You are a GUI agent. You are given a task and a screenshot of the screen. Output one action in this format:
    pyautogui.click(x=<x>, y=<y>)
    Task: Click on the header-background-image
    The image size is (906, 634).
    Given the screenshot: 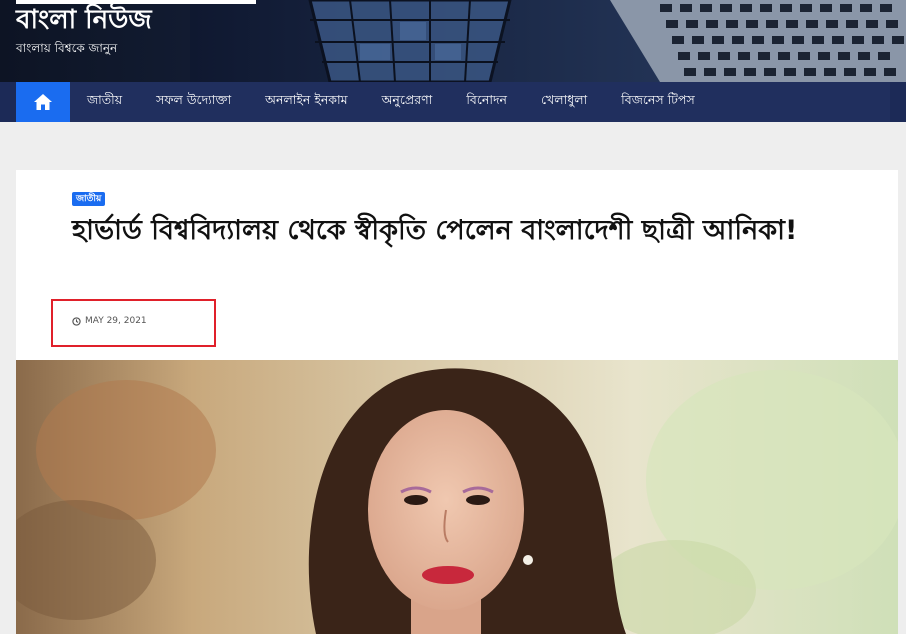 What is the action you would take?
    pyautogui.click(x=548, y=41)
    